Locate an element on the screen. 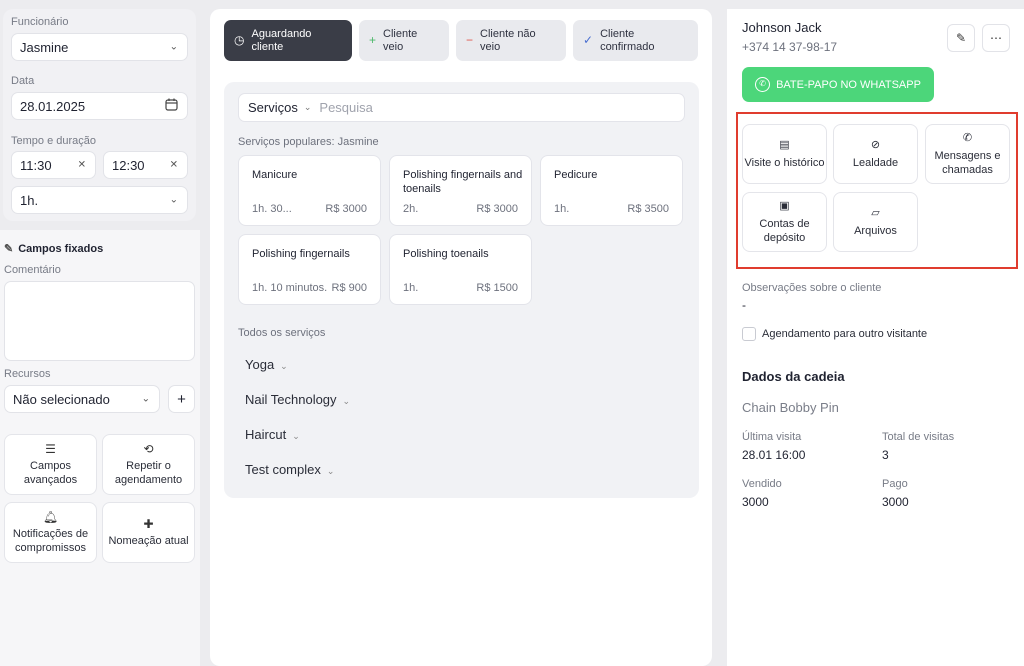 This screenshot has height=666, width=1024. date-input: 28.01.2025 is located at coordinates (99, 106).